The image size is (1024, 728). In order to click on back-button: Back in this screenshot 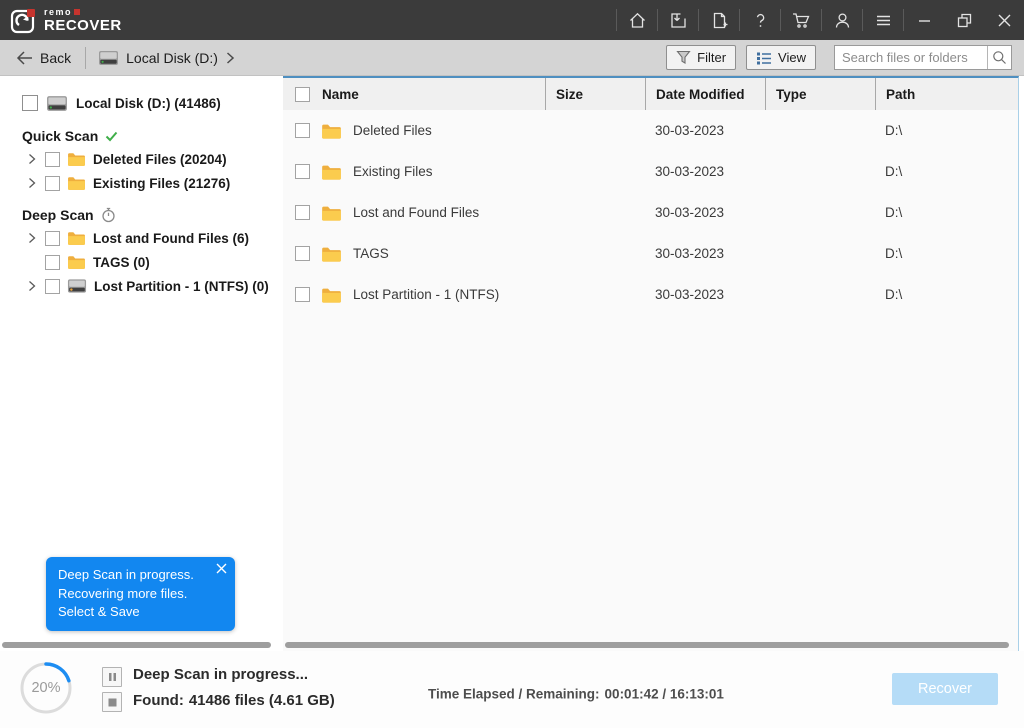, I will do `click(43, 58)`.